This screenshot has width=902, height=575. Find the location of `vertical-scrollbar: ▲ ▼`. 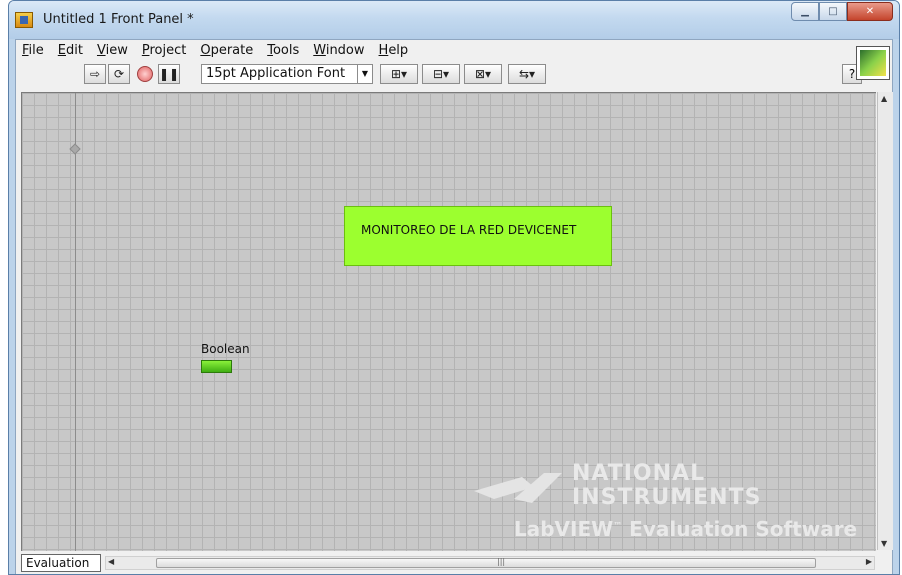

vertical-scrollbar: ▲ ▼ is located at coordinates (885, 321).